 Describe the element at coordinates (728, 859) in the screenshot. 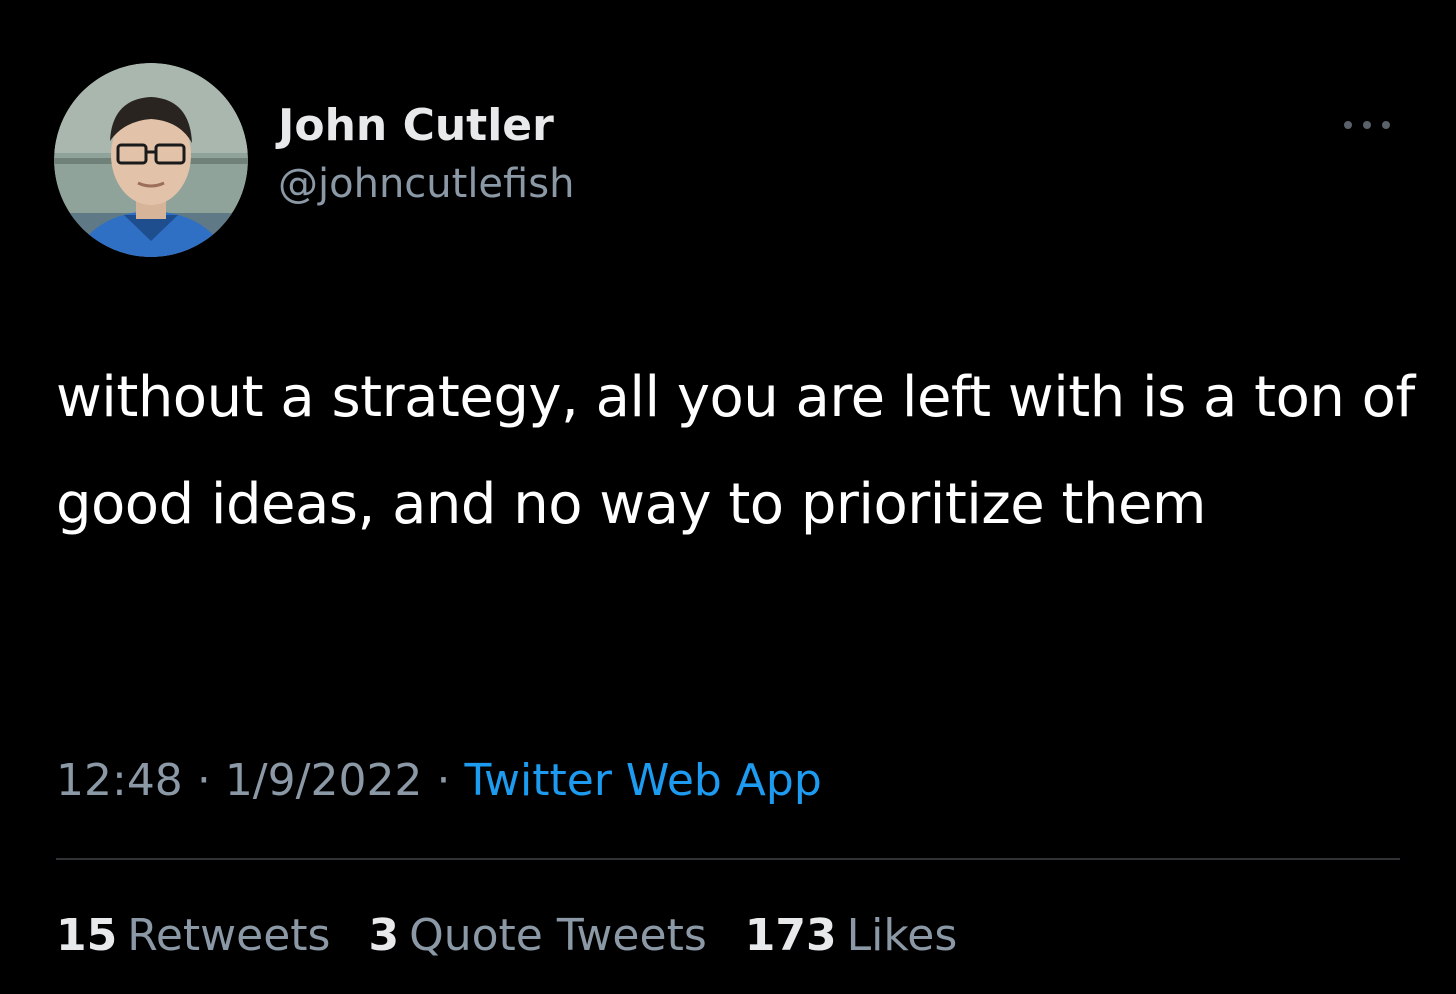

I see `divider` at that location.